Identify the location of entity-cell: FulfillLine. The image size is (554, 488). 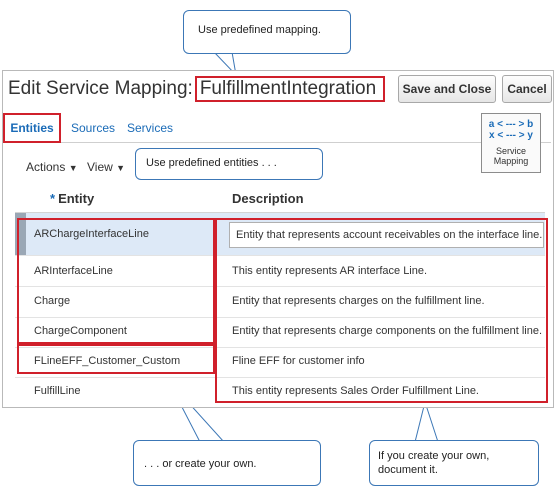
(57, 391).